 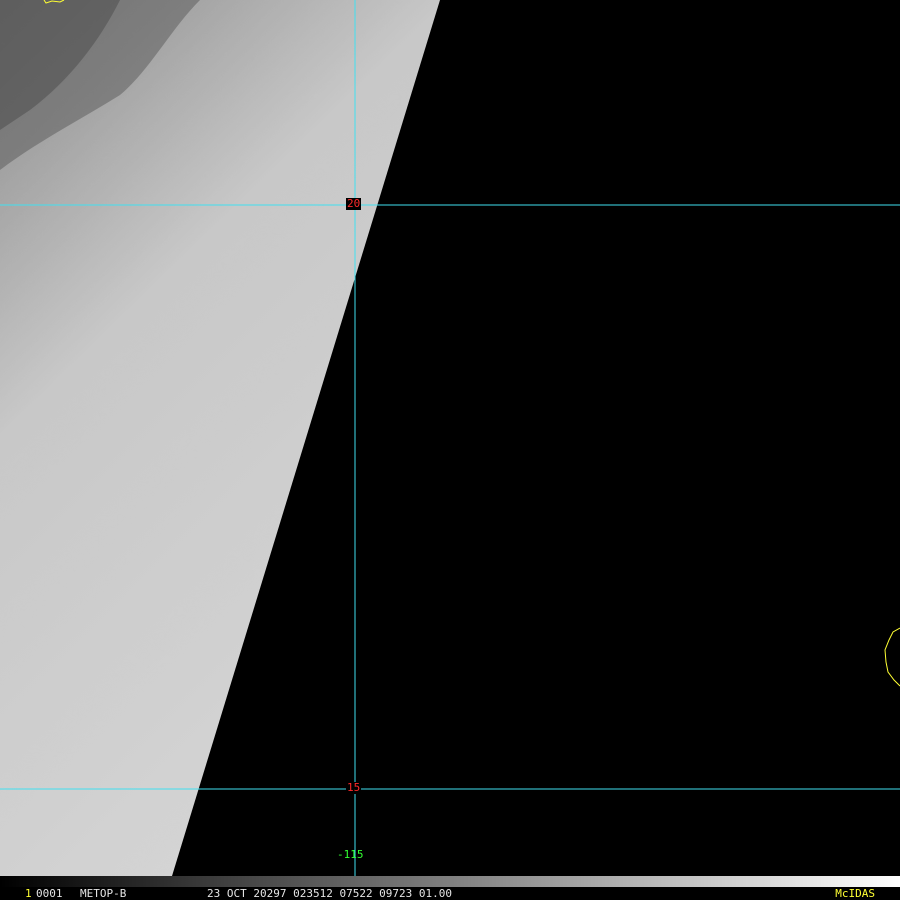 What do you see at coordinates (28, 893) in the screenshot?
I see `frame-number: 1` at bounding box center [28, 893].